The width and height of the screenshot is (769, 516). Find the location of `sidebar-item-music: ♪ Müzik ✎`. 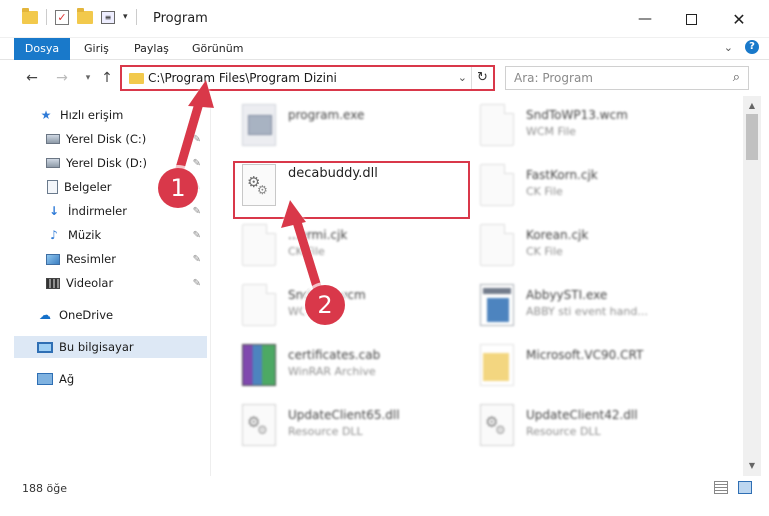

sidebar-item-music: ♪ Müzik ✎ is located at coordinates (103, 235).